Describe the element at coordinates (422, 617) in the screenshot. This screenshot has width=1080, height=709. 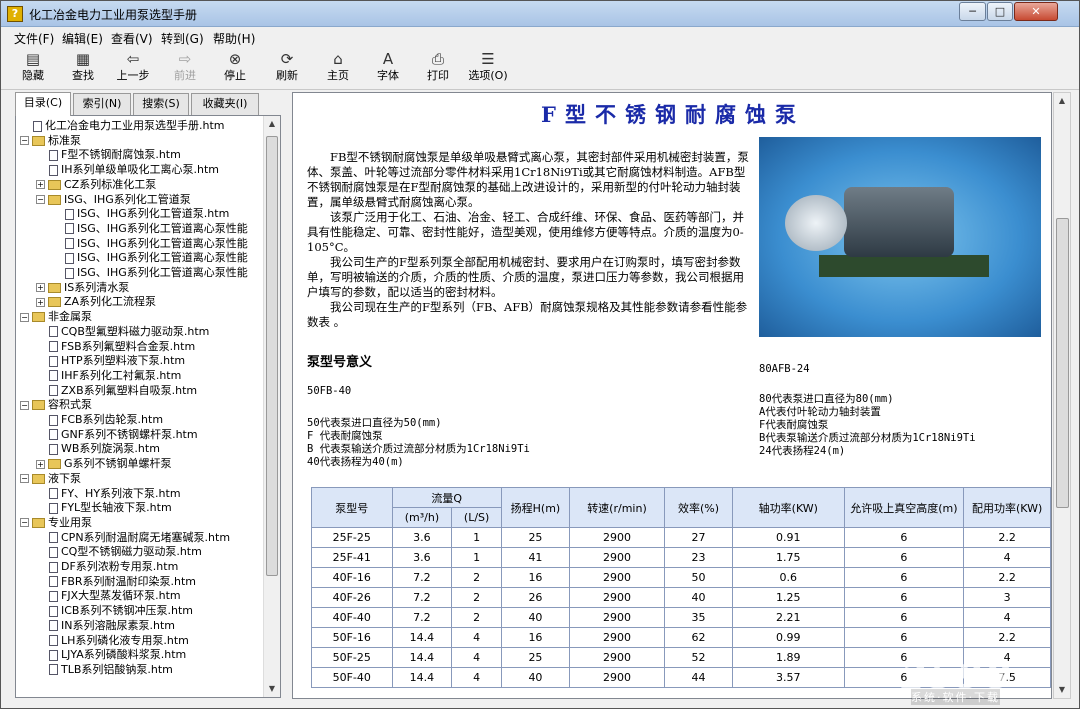
I see `table-cell: 7.2` at that location.